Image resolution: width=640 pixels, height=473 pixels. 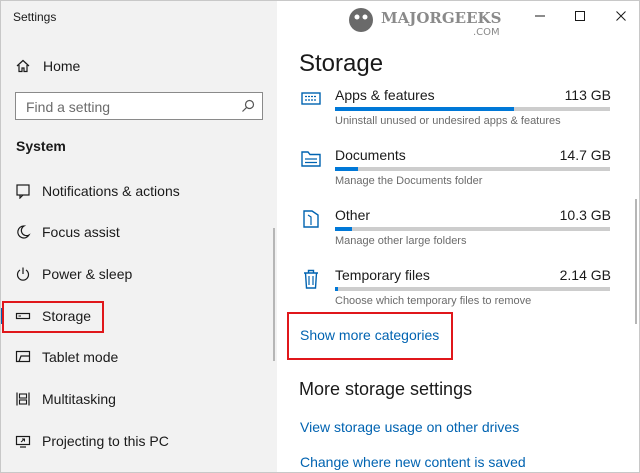 I want to click on project-icon, so click(x=23, y=441).